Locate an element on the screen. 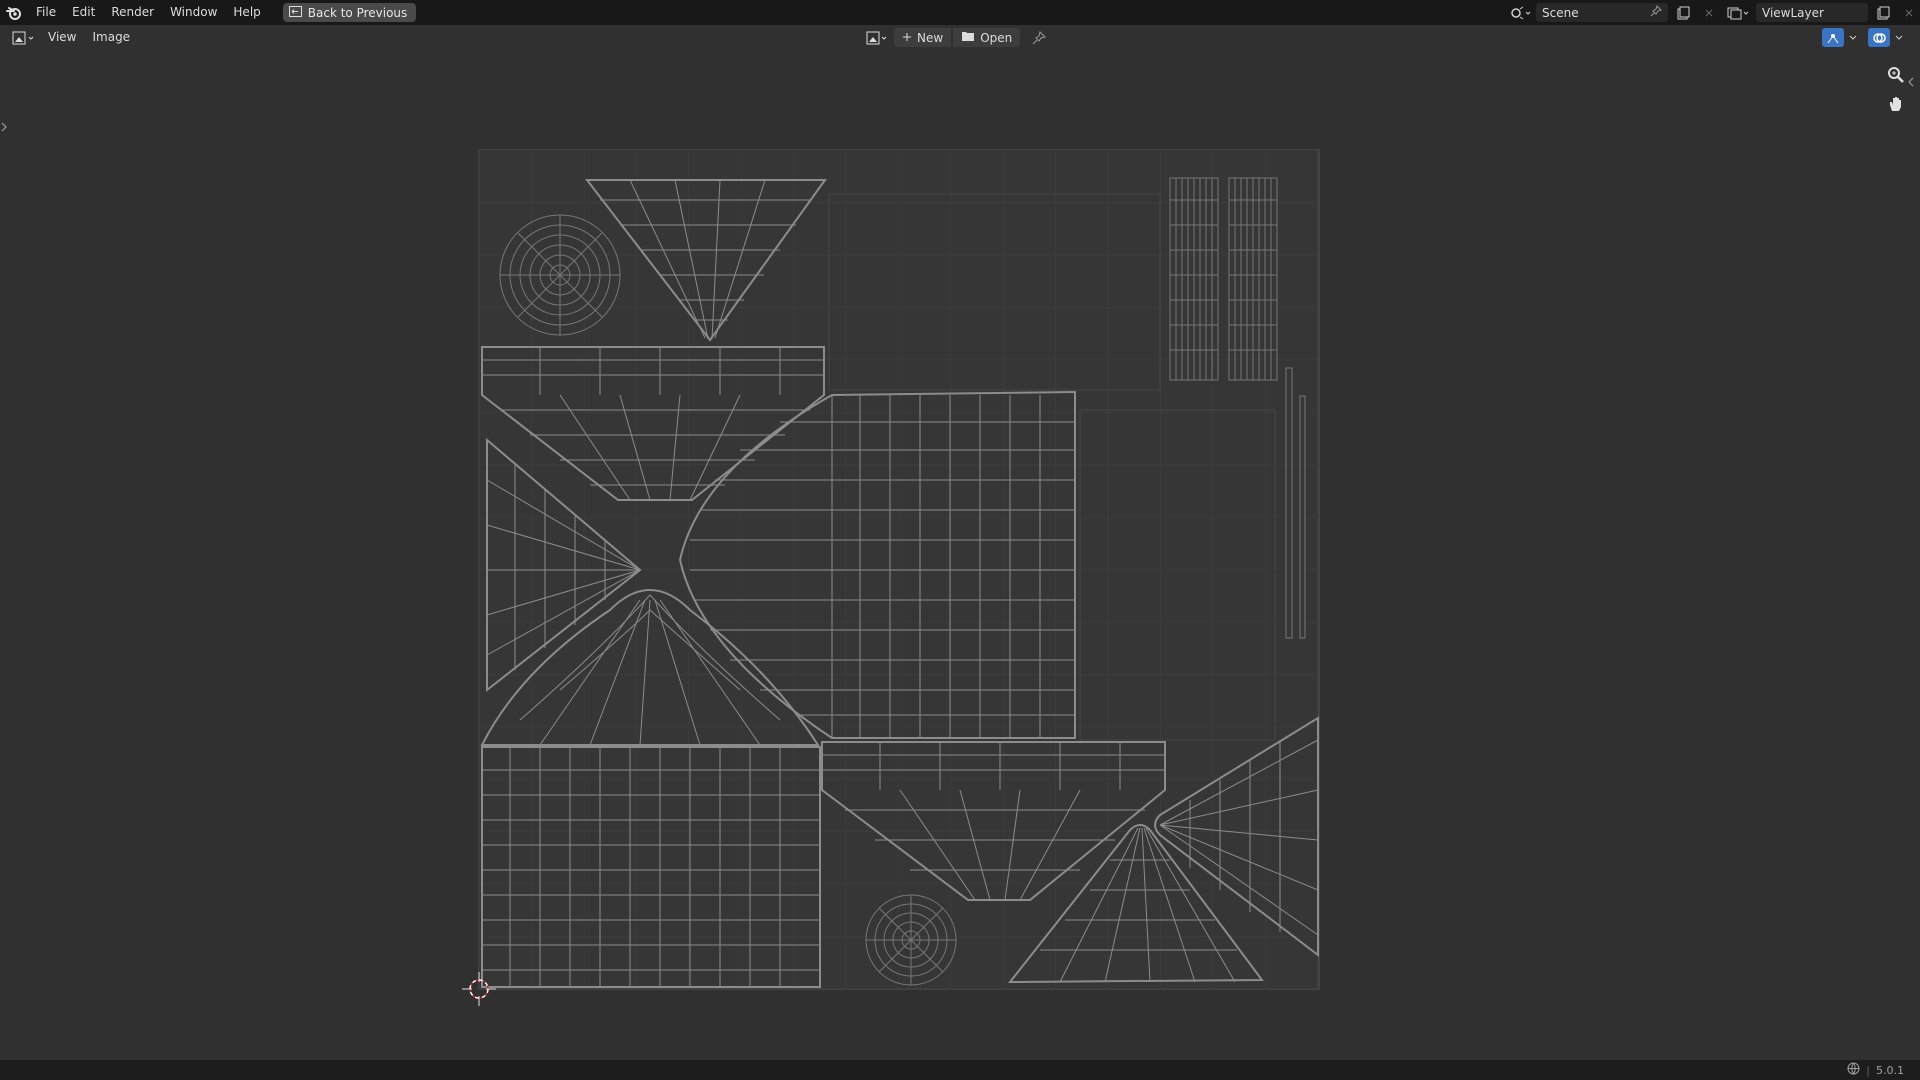 Image resolution: width=1920 pixels, height=1080 pixels. status-bar: | 5.0.1 is located at coordinates (960, 1070).